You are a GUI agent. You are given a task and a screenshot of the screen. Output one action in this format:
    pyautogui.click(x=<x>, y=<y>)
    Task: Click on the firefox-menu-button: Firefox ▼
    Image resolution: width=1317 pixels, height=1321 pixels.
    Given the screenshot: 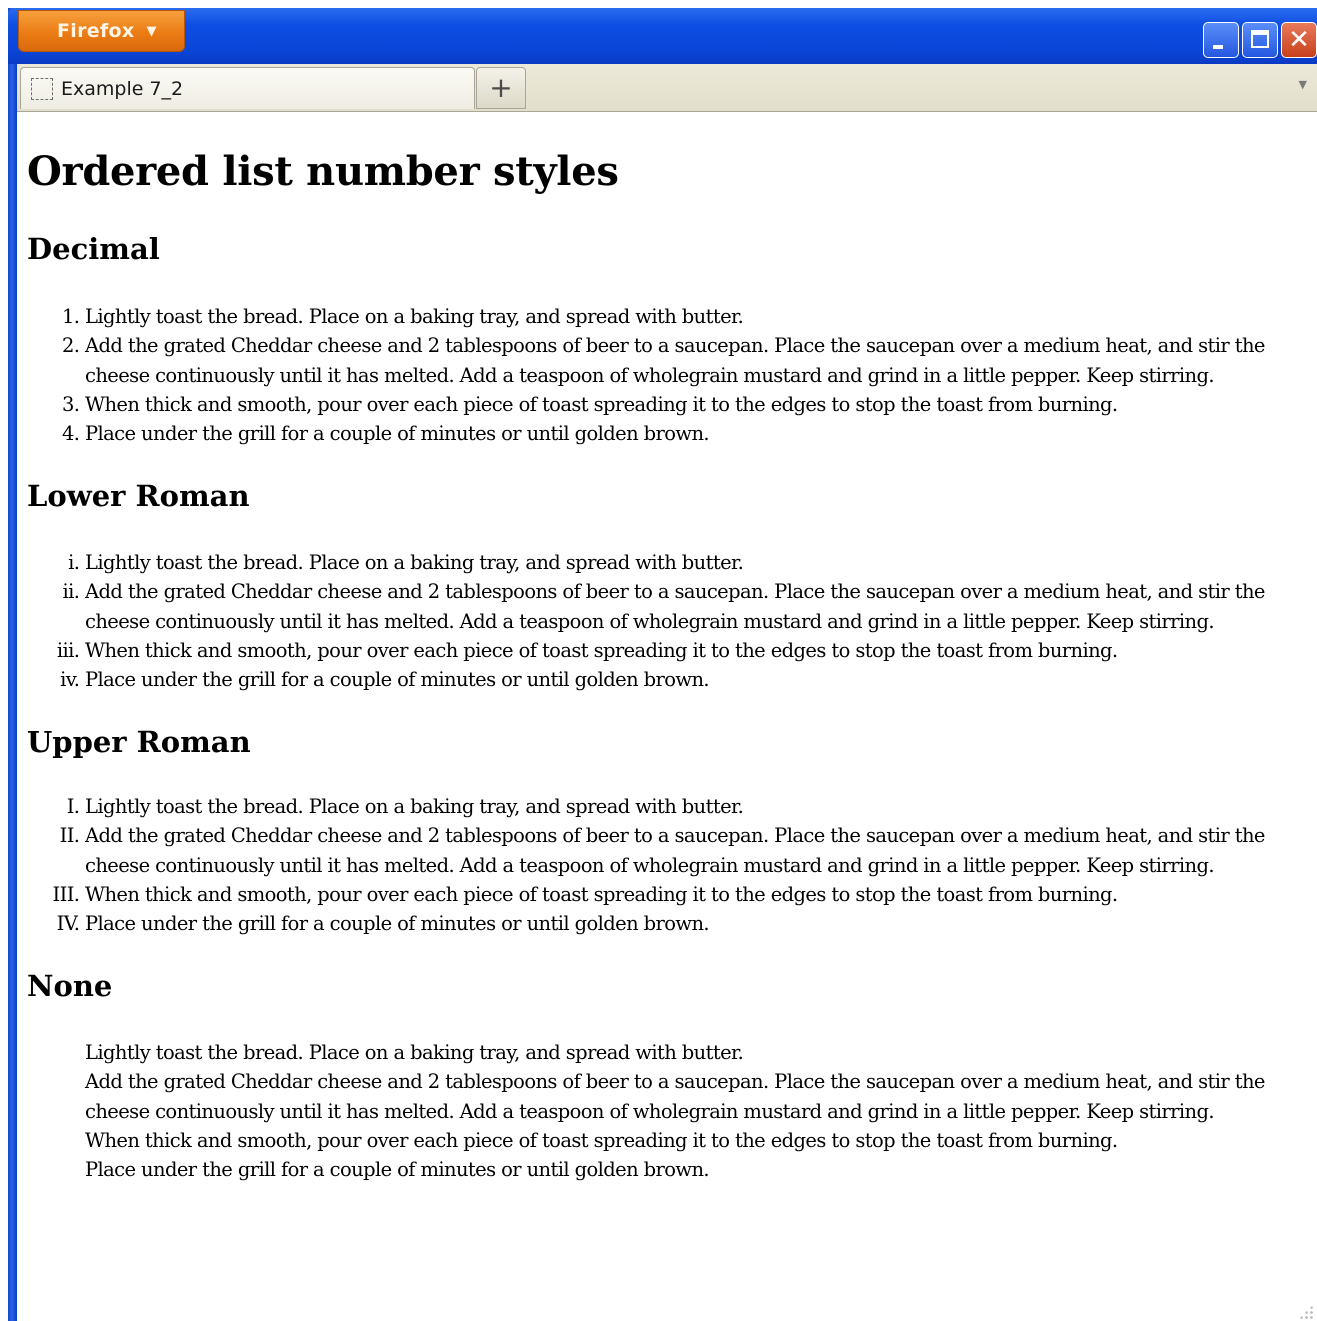 What is the action you would take?
    pyautogui.click(x=101, y=31)
    